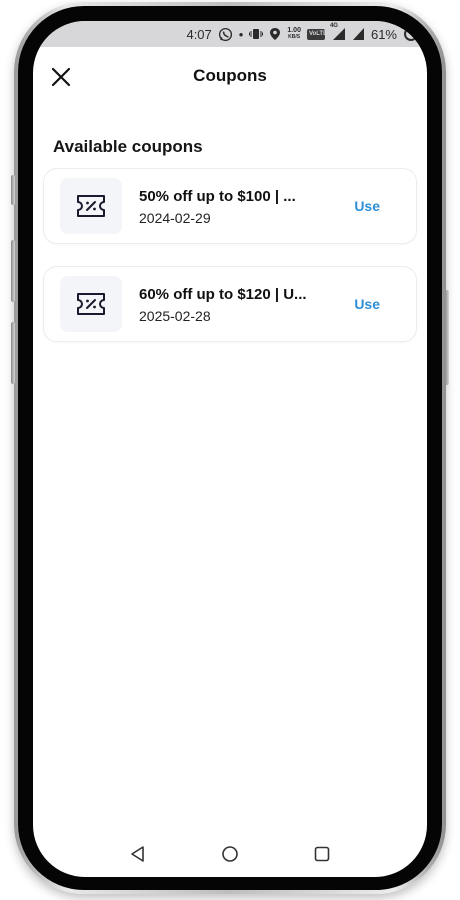 The width and height of the screenshot is (460, 900). What do you see at coordinates (333, 26) in the screenshot?
I see `signal-4g-label: 4G` at bounding box center [333, 26].